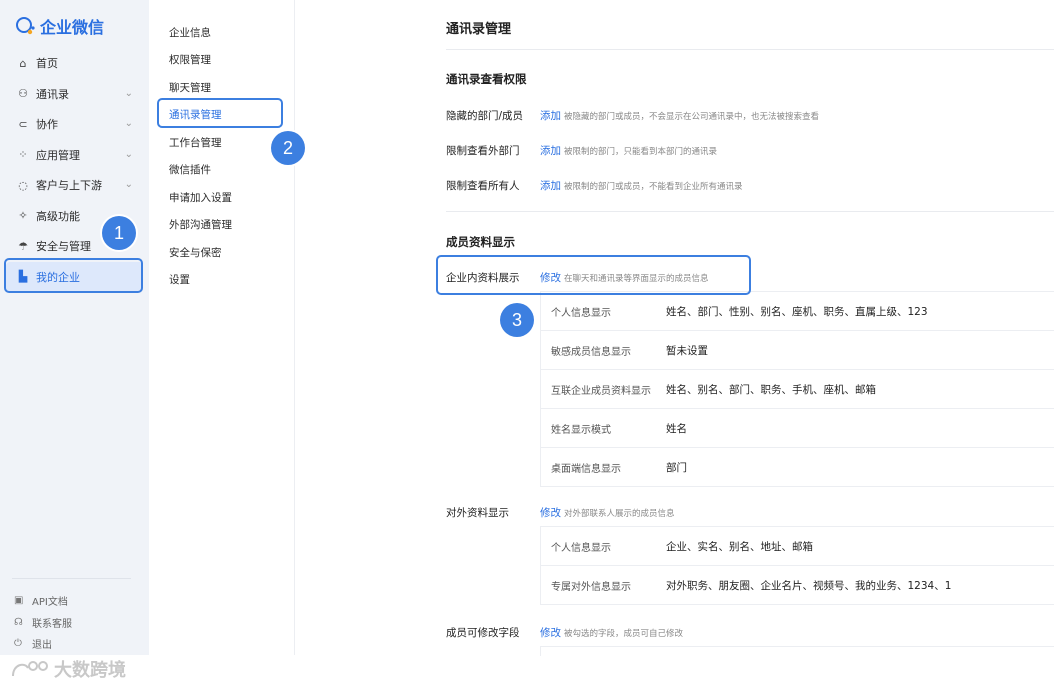 Image resolution: width=1054 pixels, height=687 pixels. What do you see at coordinates (74, 623) in the screenshot?
I see `support-link: ☊ 联系客服` at bounding box center [74, 623].